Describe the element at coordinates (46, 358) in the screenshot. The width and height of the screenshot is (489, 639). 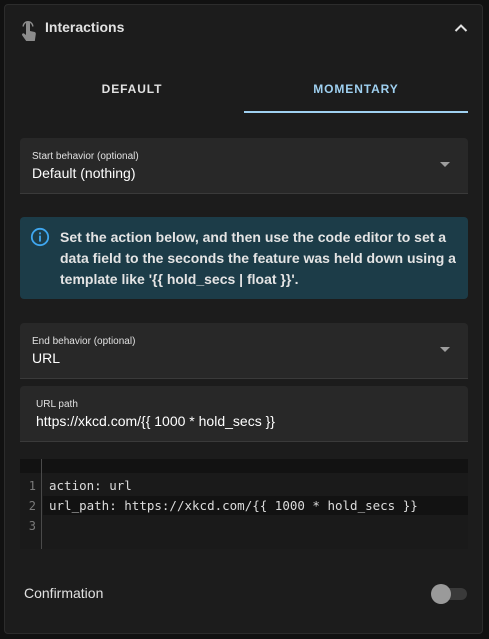
I see `end-behavior-value: URL` at that location.